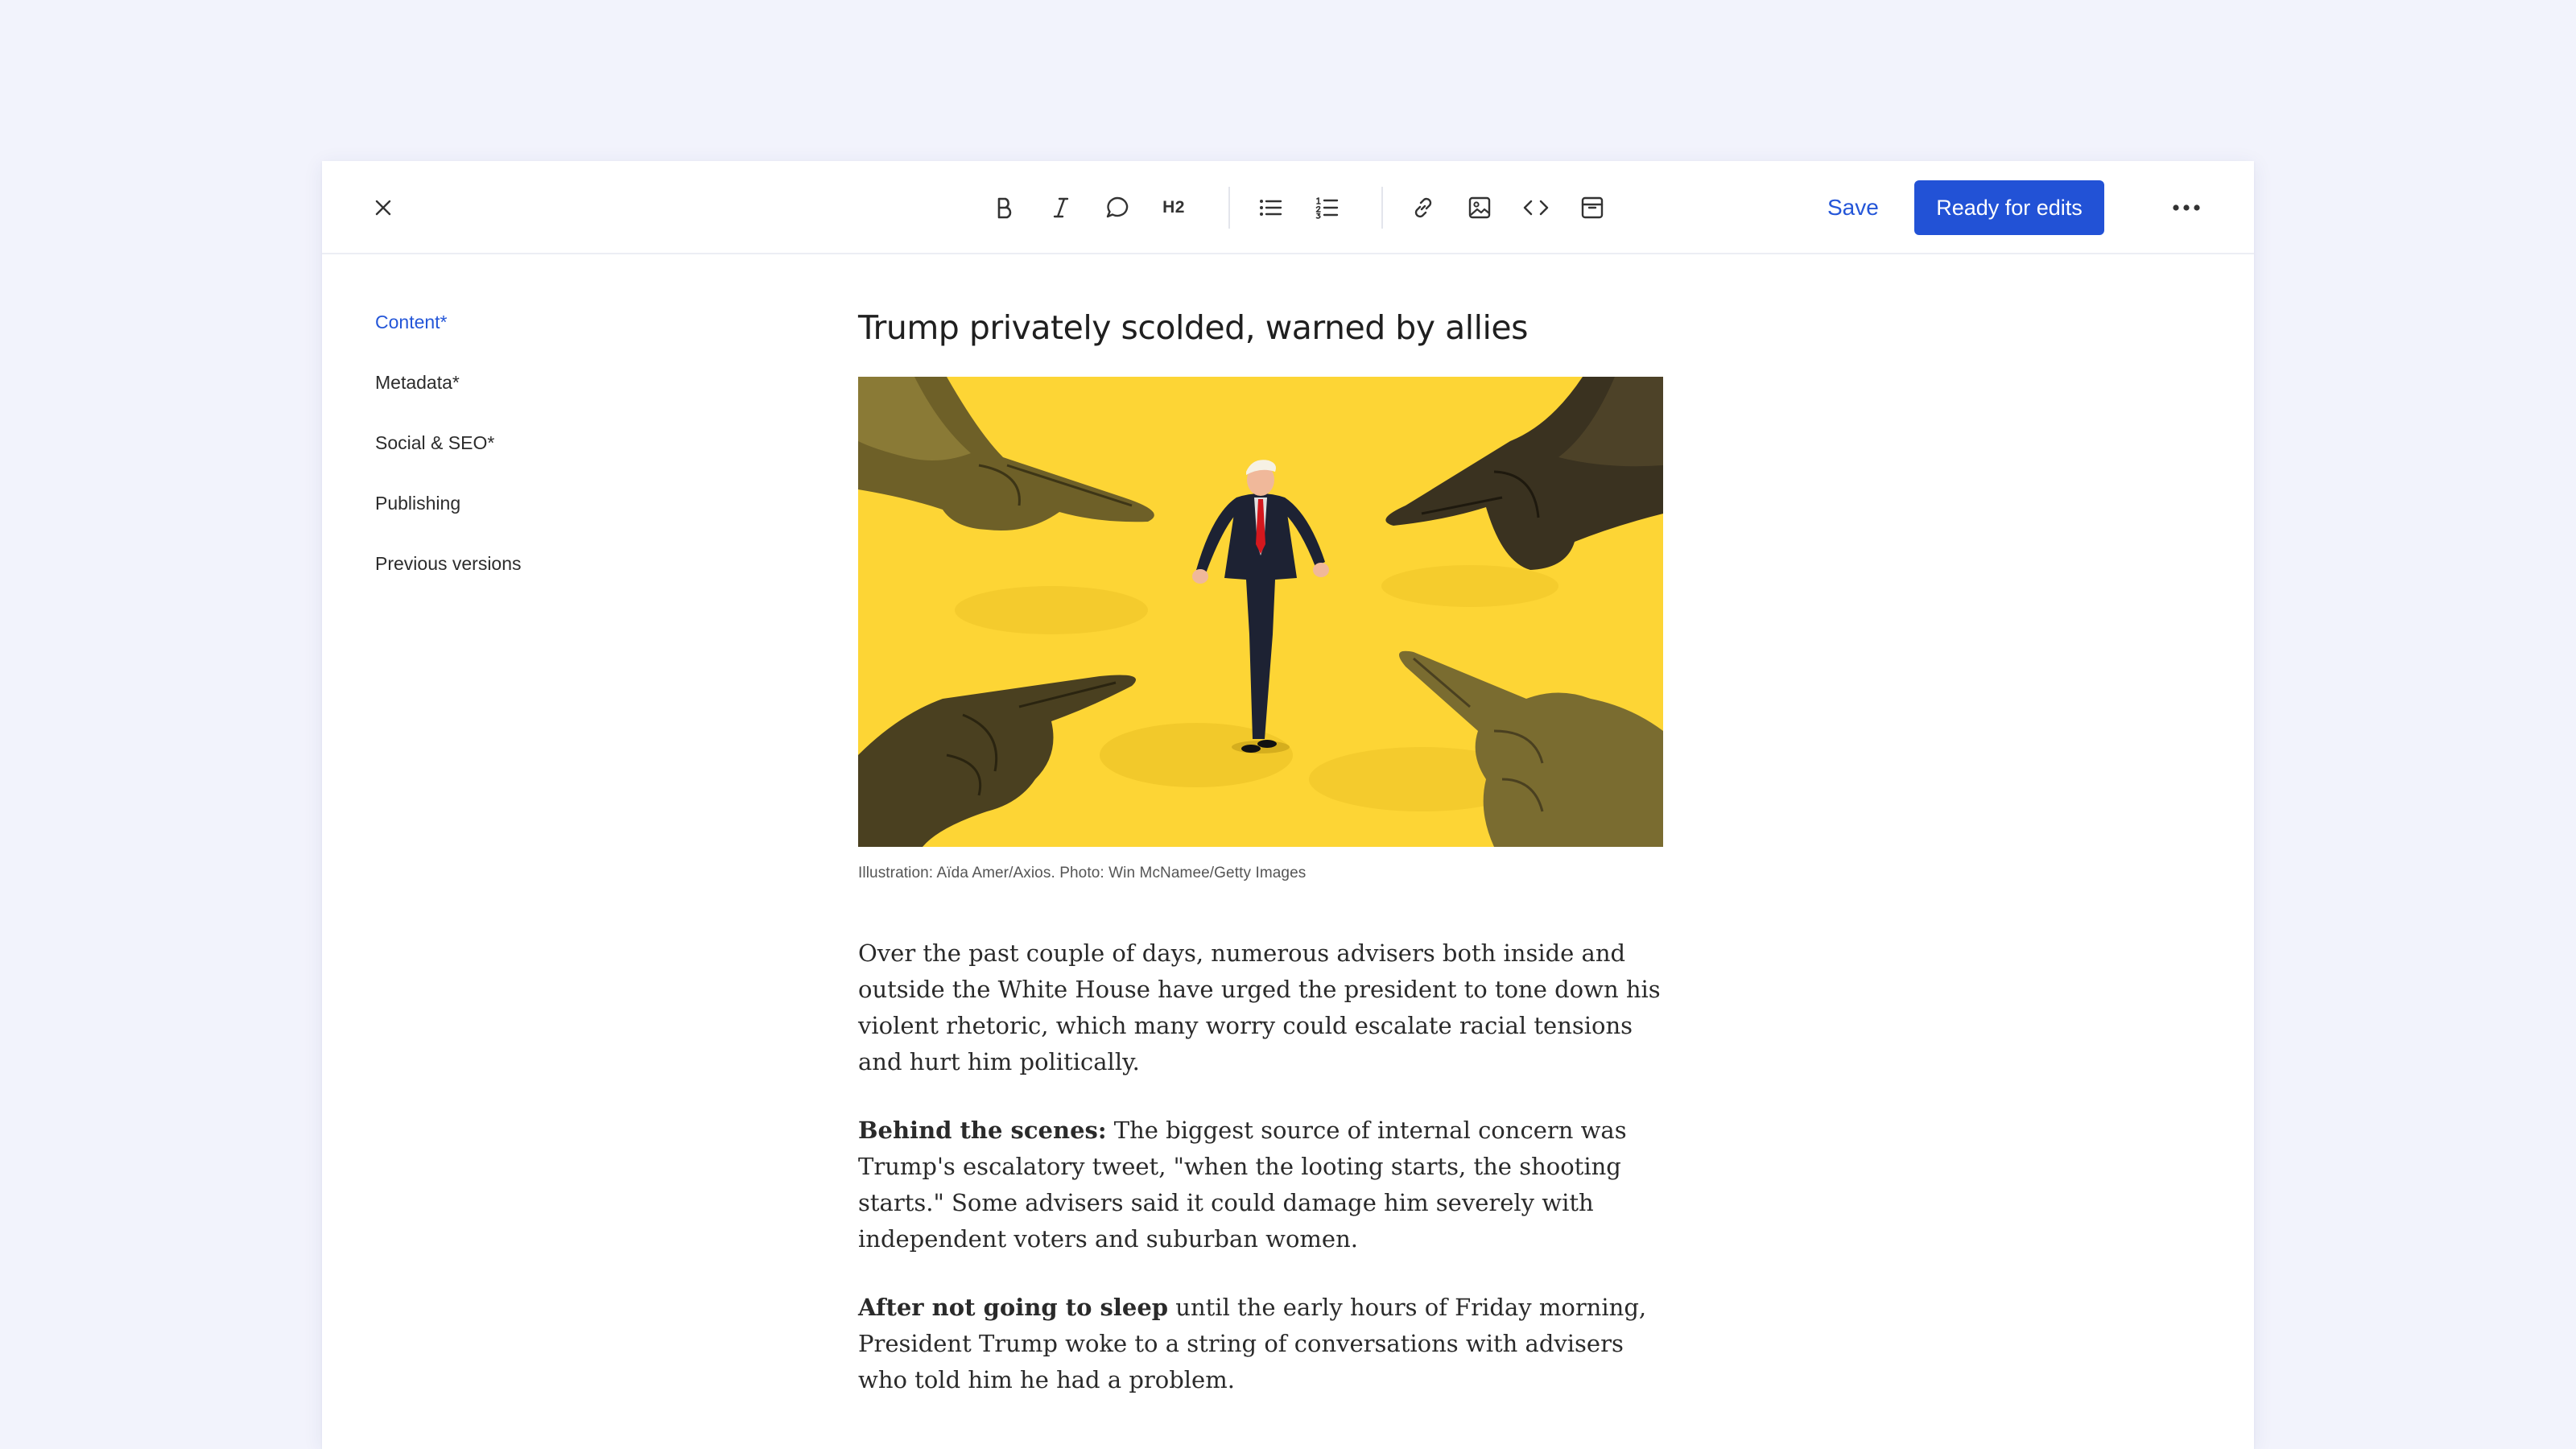 The image size is (2576, 1449). I want to click on code-icon, so click(1536, 208).